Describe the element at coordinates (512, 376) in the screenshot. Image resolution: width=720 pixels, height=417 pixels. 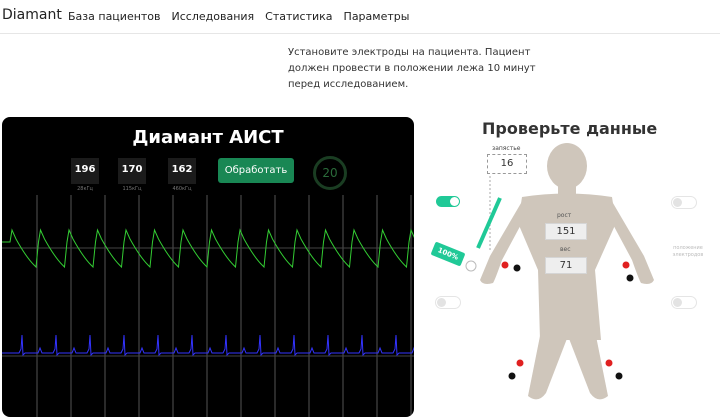
I see `electrode-left-ankle-black` at that location.